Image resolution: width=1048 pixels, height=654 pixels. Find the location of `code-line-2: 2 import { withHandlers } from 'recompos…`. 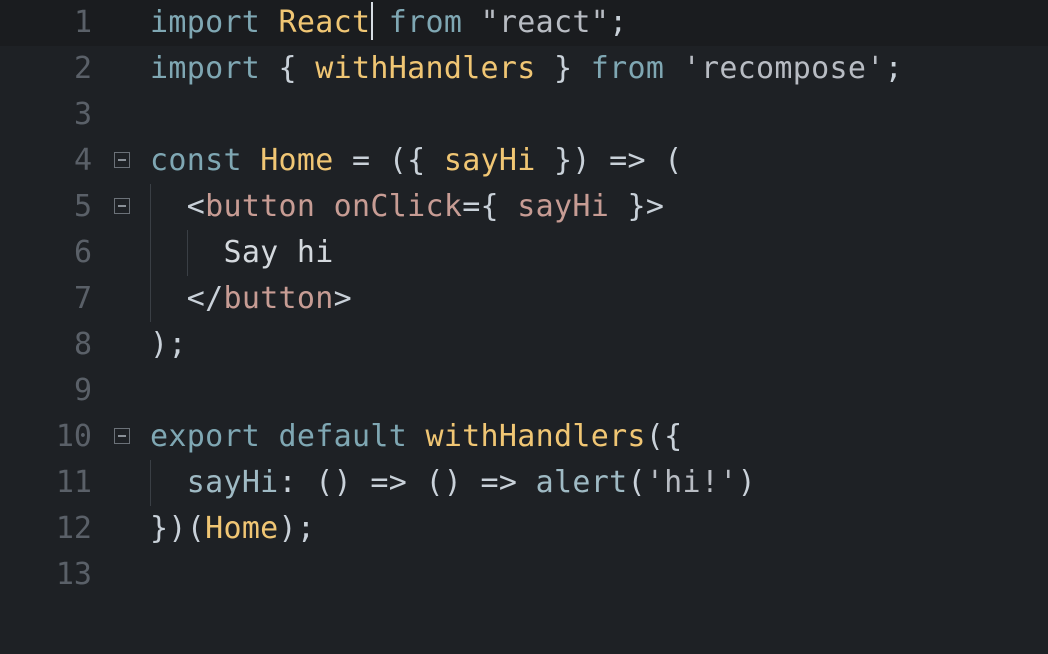

code-line-2: 2 import { withHandlers } from 'recompos… is located at coordinates (524, 69).